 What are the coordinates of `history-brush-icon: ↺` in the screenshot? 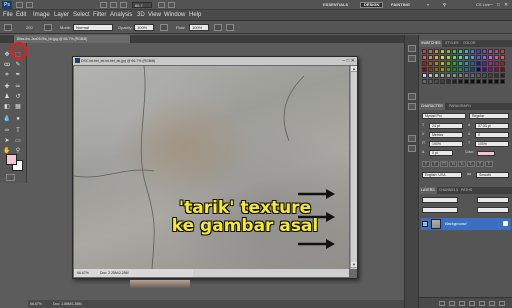 It's located at (18, 97).